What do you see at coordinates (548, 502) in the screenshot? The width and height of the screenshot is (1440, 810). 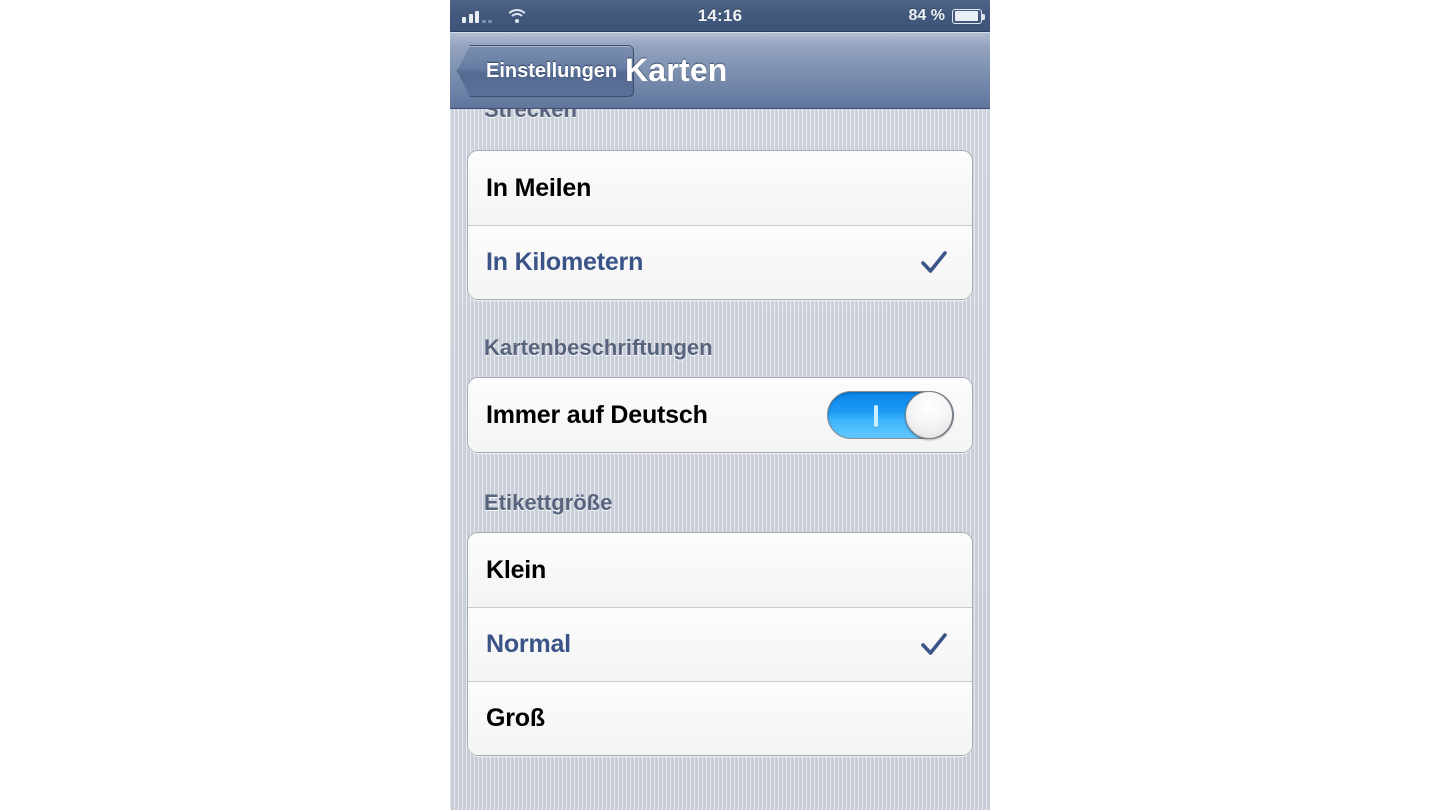 I see `section-header-etikettgroesse: Etikettgröße` at bounding box center [548, 502].